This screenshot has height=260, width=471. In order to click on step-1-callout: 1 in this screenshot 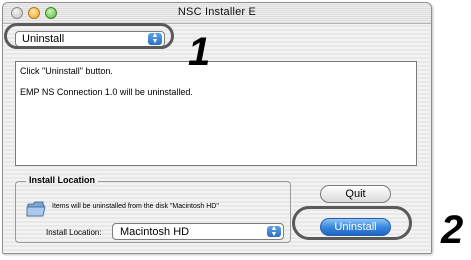, I will do `click(199, 52)`.